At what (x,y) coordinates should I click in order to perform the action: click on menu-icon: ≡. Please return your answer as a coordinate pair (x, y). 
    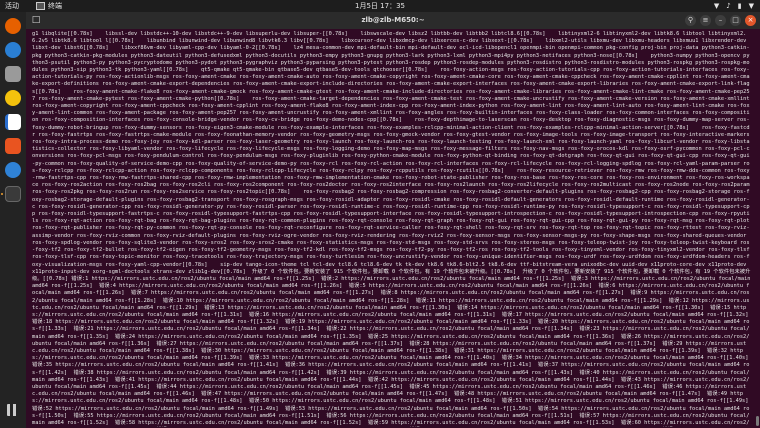
    Looking at the image, I should click on (705, 20).